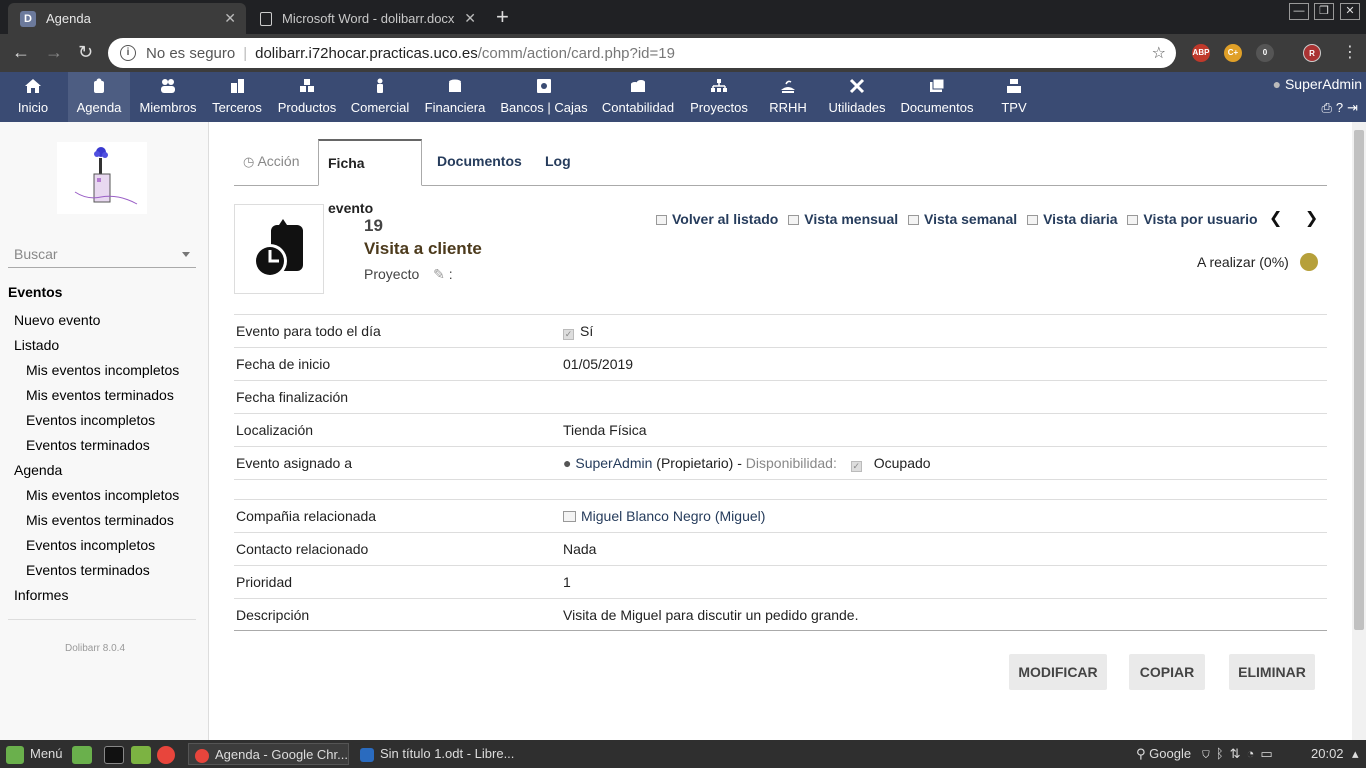  Describe the element at coordinates (273, 162) in the screenshot. I see `tab-accion: ◷ Acción` at that location.